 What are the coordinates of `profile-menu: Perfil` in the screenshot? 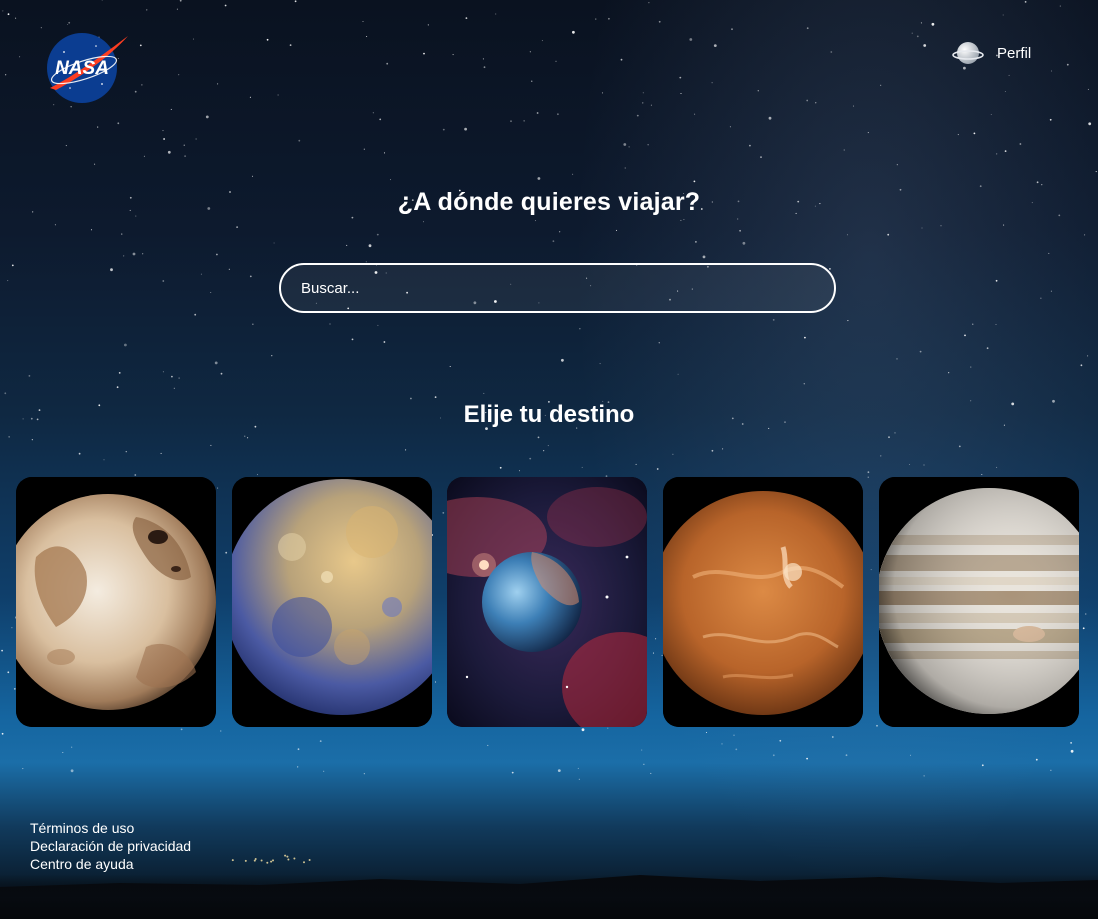 It's located at (991, 53).